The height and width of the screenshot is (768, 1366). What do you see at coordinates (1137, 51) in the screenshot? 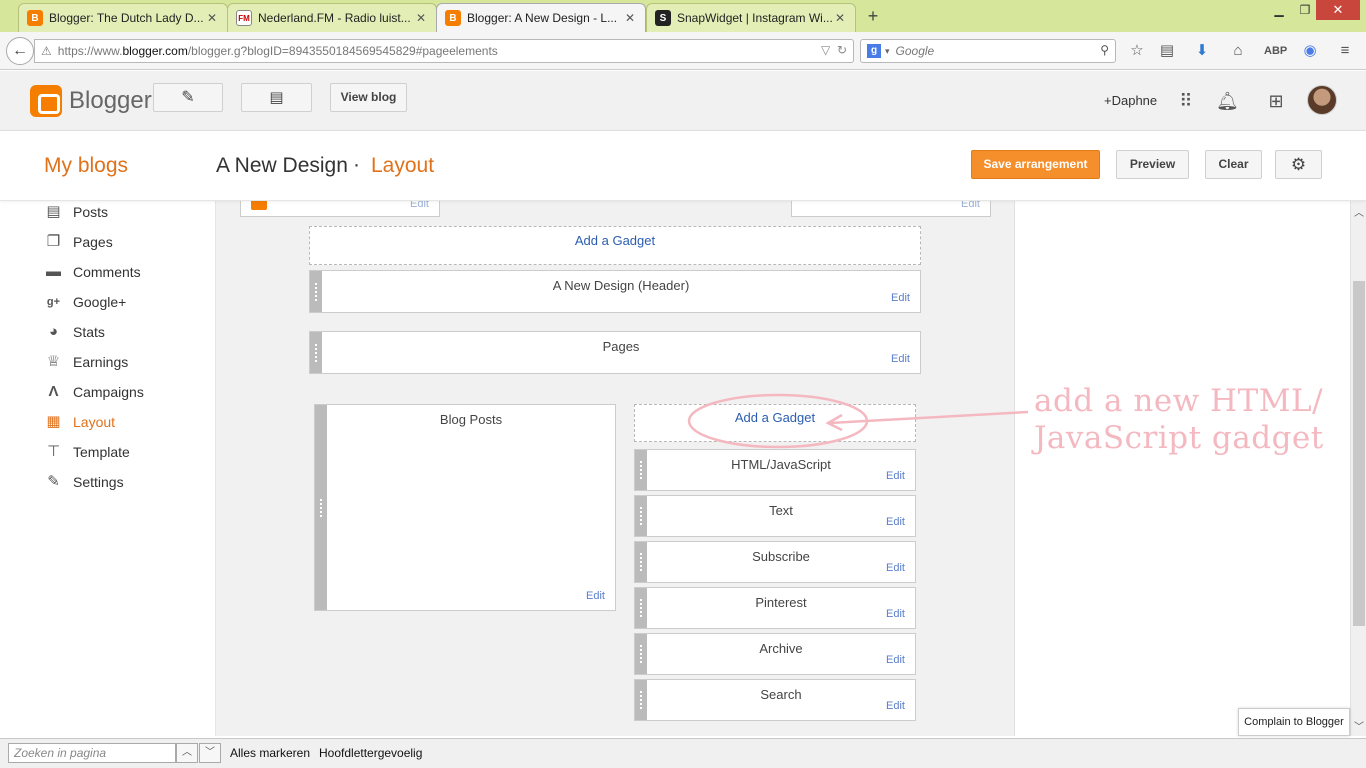
I see `bookmark-star-icon: ☆` at bounding box center [1137, 51].